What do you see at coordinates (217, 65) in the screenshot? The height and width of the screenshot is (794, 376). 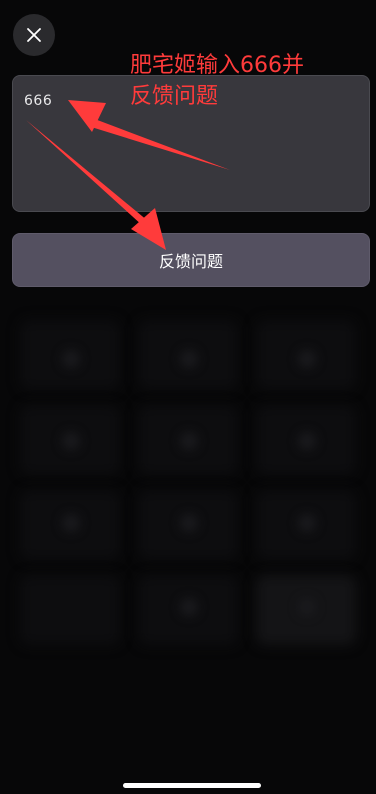 I see `annotation-line-1: 肥宅姬输入666并` at bounding box center [217, 65].